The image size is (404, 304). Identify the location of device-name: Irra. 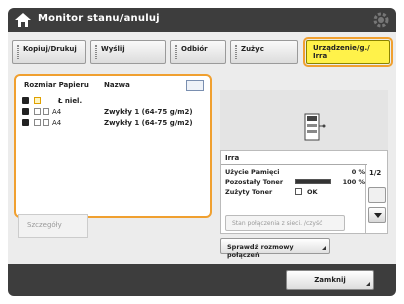
(232, 158).